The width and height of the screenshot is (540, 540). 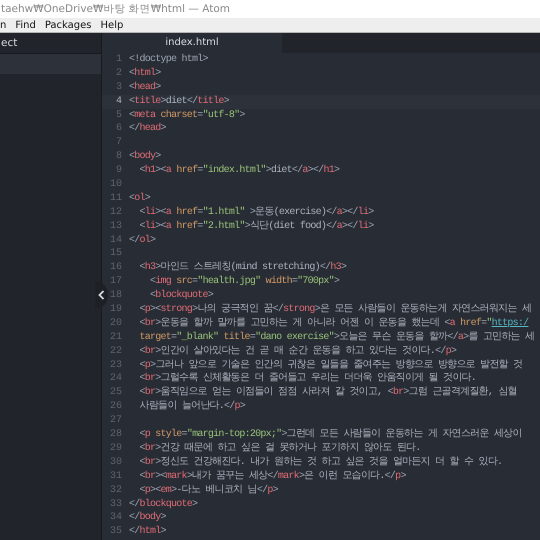 What do you see at coordinates (112, 25) in the screenshot?
I see `menu-item: Help` at bounding box center [112, 25].